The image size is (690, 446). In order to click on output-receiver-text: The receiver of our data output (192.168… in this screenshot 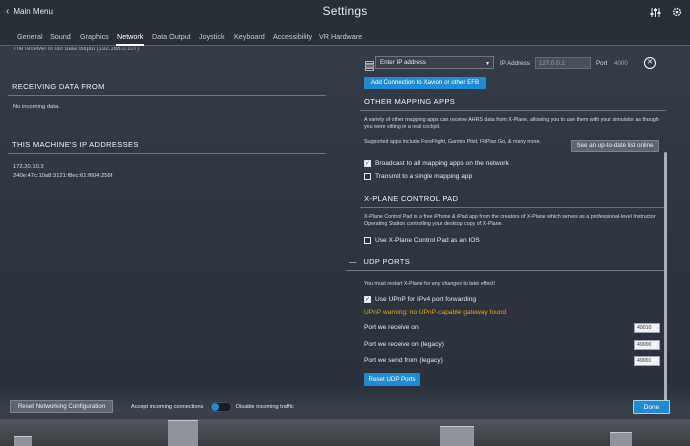, I will do `click(76, 49)`.